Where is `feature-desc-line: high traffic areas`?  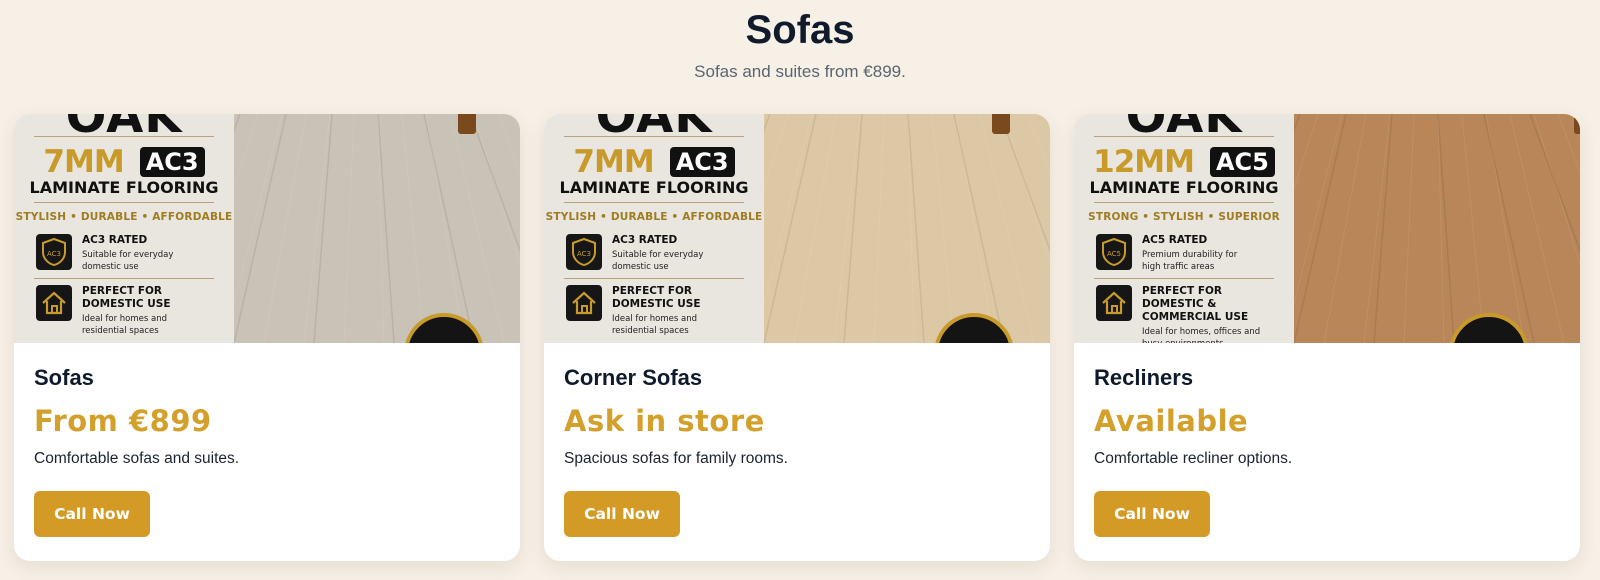 feature-desc-line: high traffic areas is located at coordinates (1178, 267).